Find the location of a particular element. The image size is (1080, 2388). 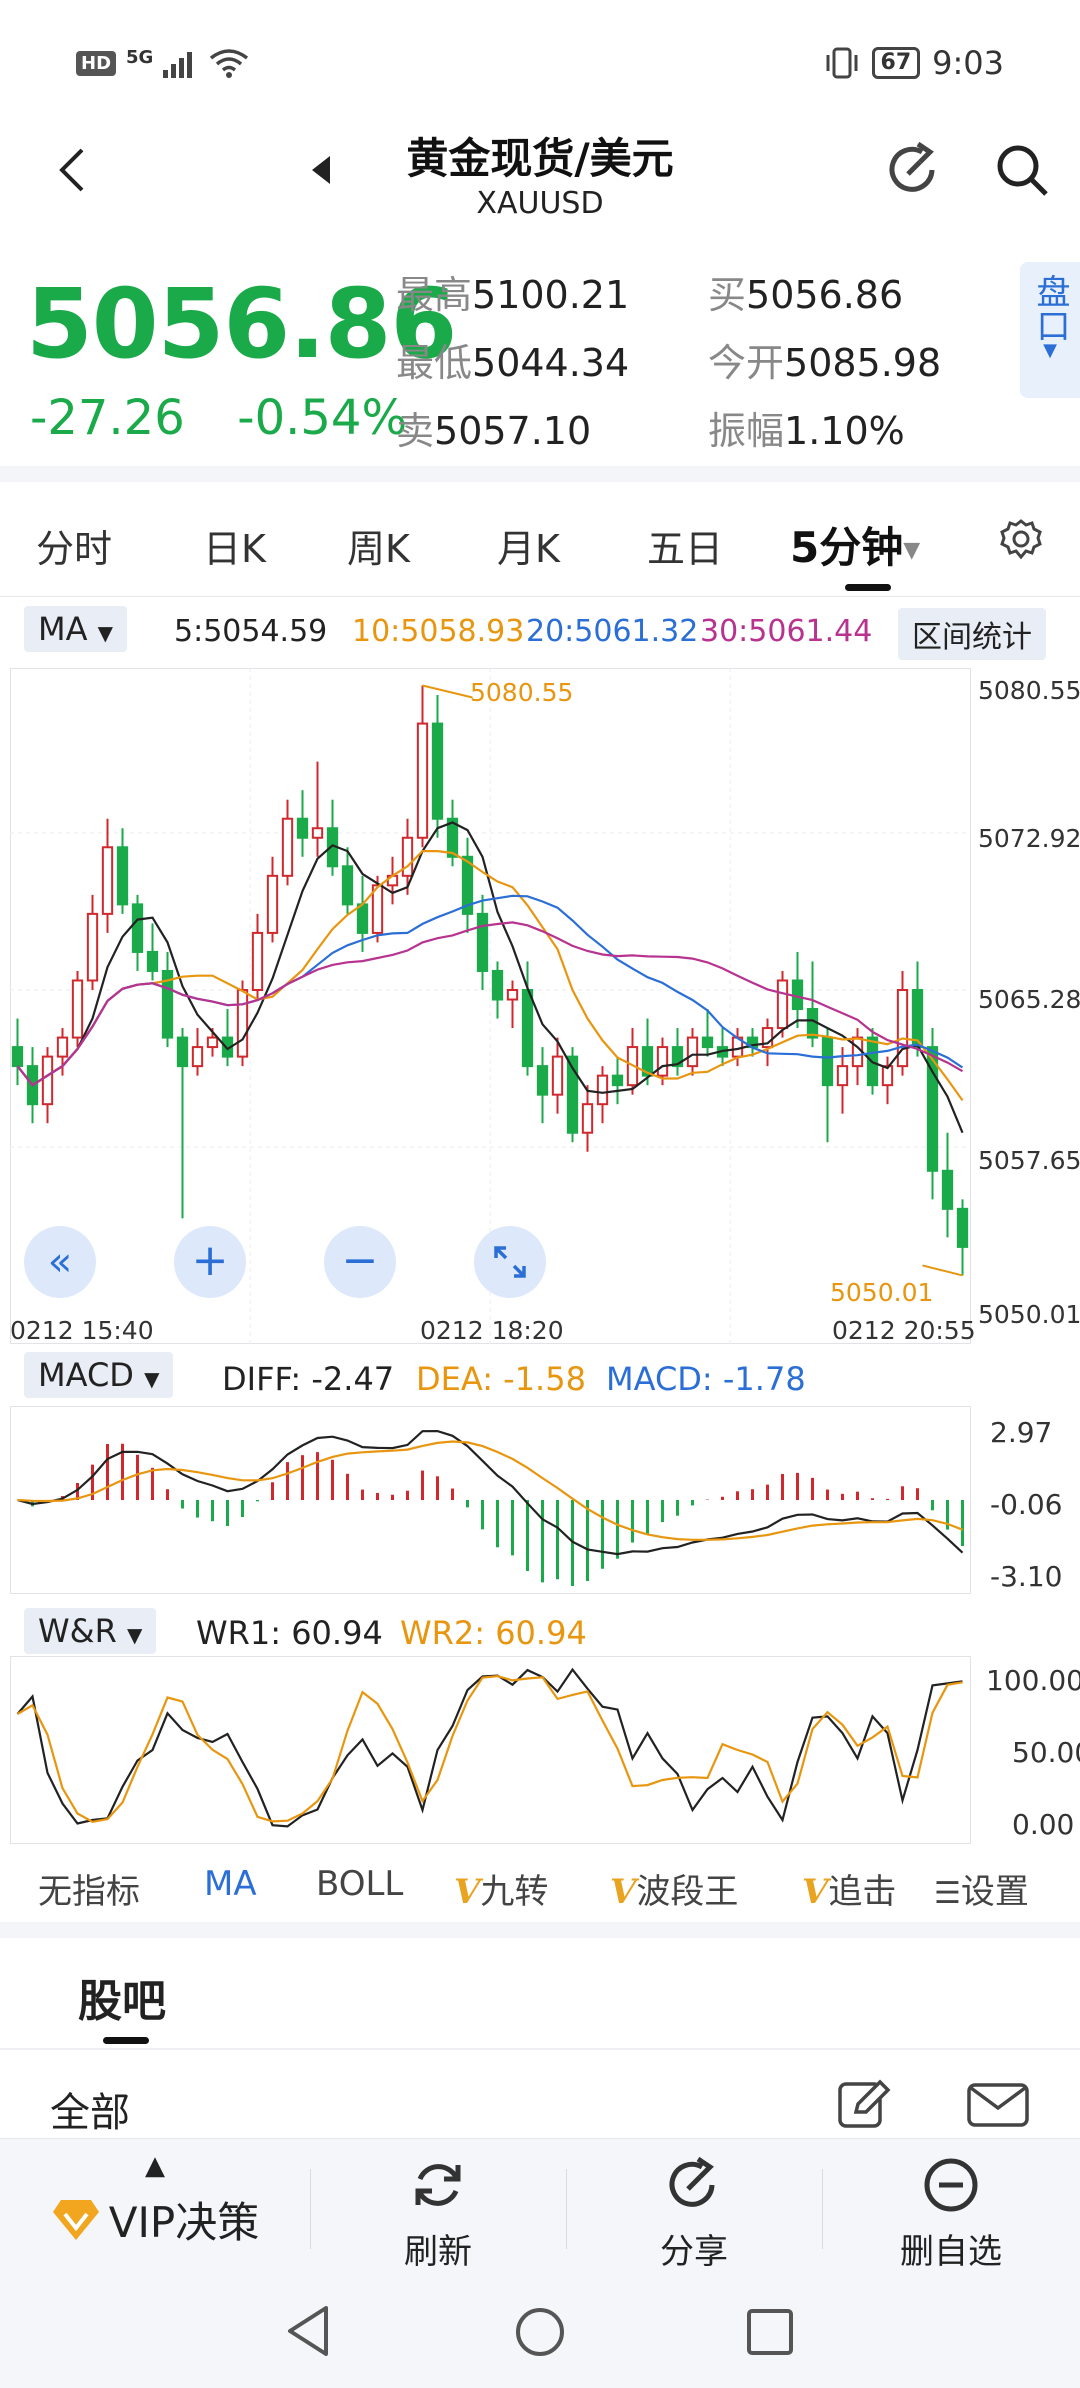

amplitude-stat: 振幅1.10% is located at coordinates (806, 431).